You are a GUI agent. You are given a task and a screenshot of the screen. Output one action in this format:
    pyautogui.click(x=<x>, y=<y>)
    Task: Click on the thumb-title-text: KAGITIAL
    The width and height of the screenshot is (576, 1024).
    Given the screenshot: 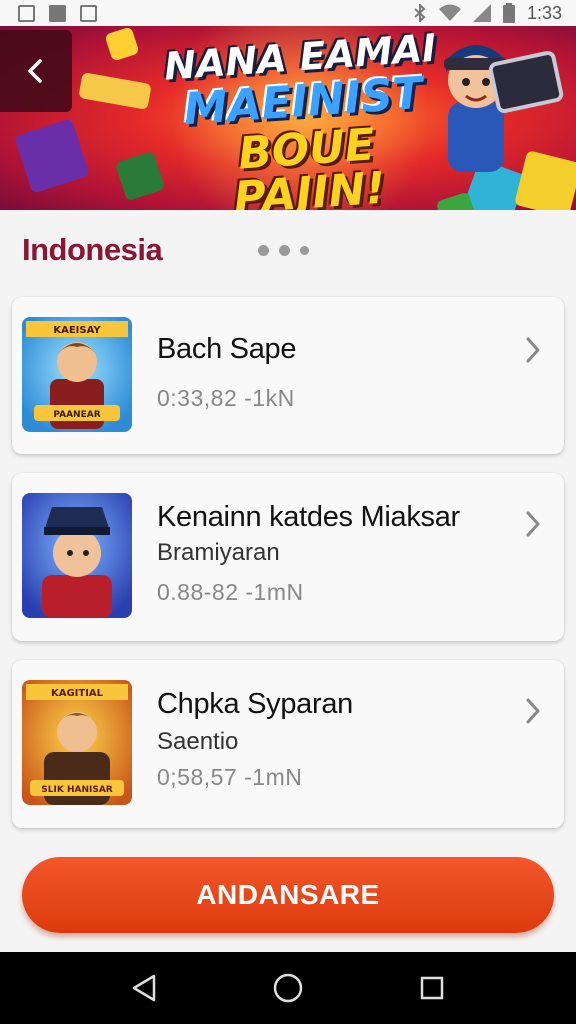 What is the action you would take?
    pyautogui.click(x=77, y=693)
    